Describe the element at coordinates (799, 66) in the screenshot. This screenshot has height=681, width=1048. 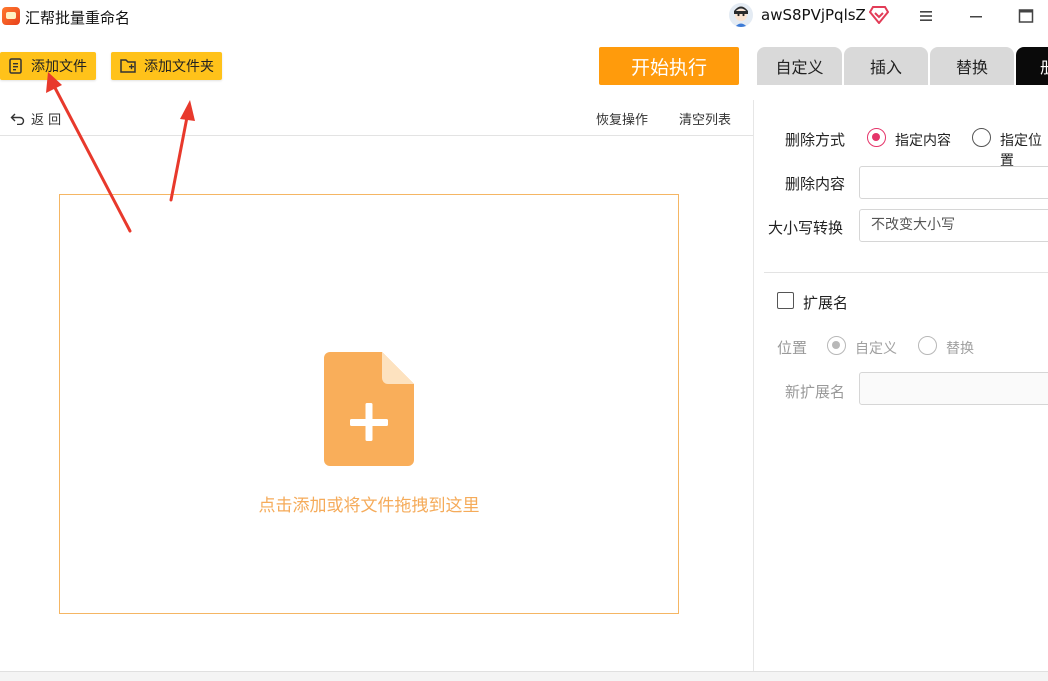
I see `tab-custom: 自定义` at that location.